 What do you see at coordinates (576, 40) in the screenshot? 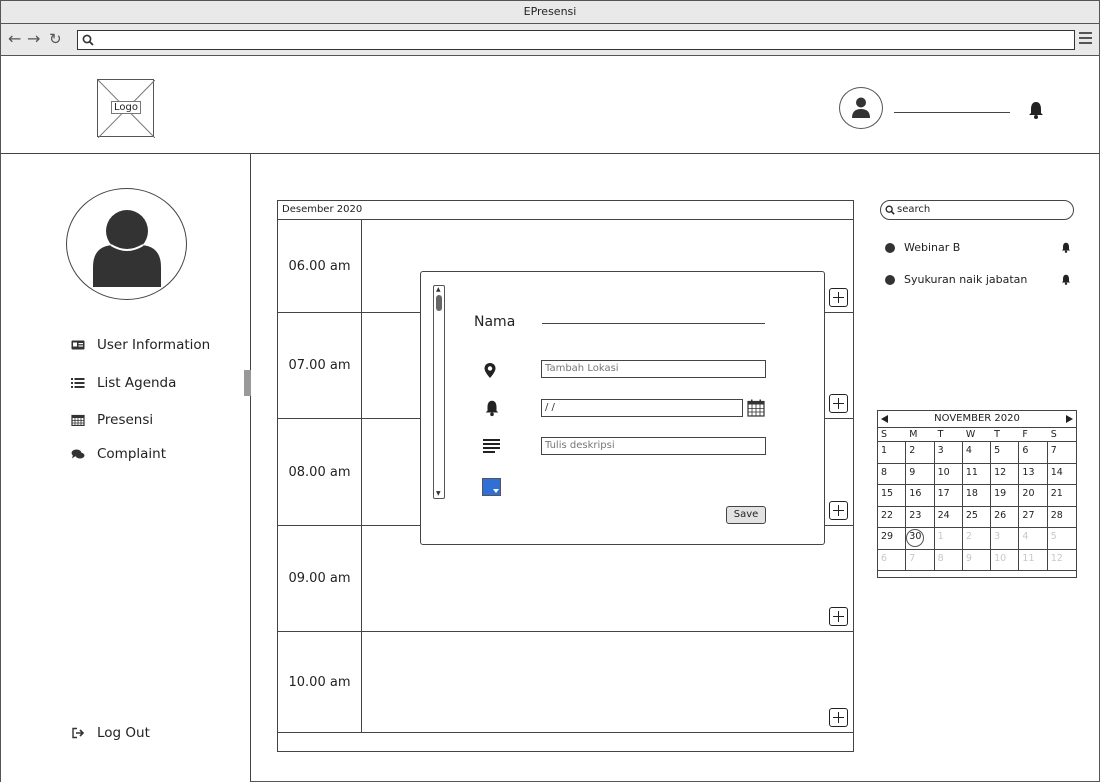
I see `url-input` at bounding box center [576, 40].